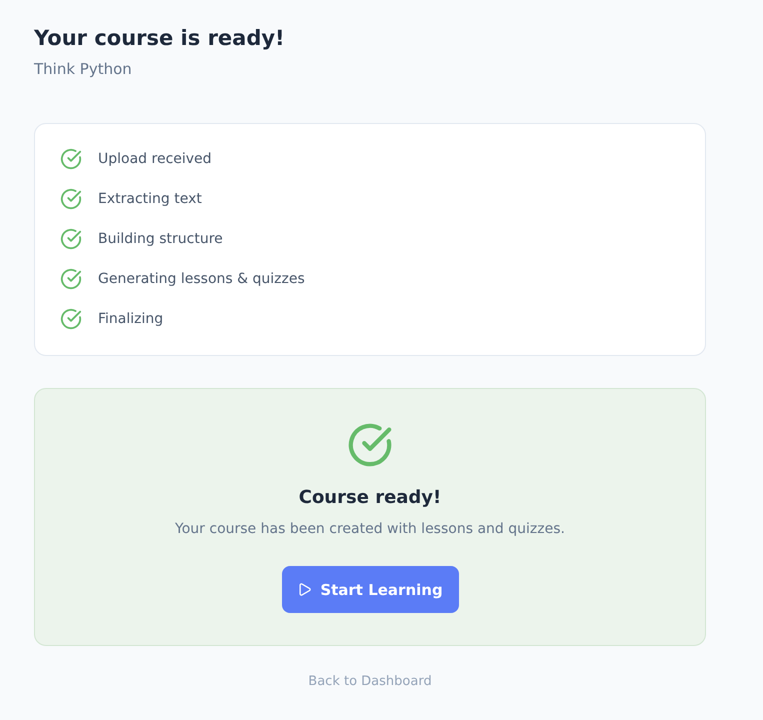  Describe the element at coordinates (201, 279) in the screenshot. I see `step-label: Generating lessons & quizzes` at that location.